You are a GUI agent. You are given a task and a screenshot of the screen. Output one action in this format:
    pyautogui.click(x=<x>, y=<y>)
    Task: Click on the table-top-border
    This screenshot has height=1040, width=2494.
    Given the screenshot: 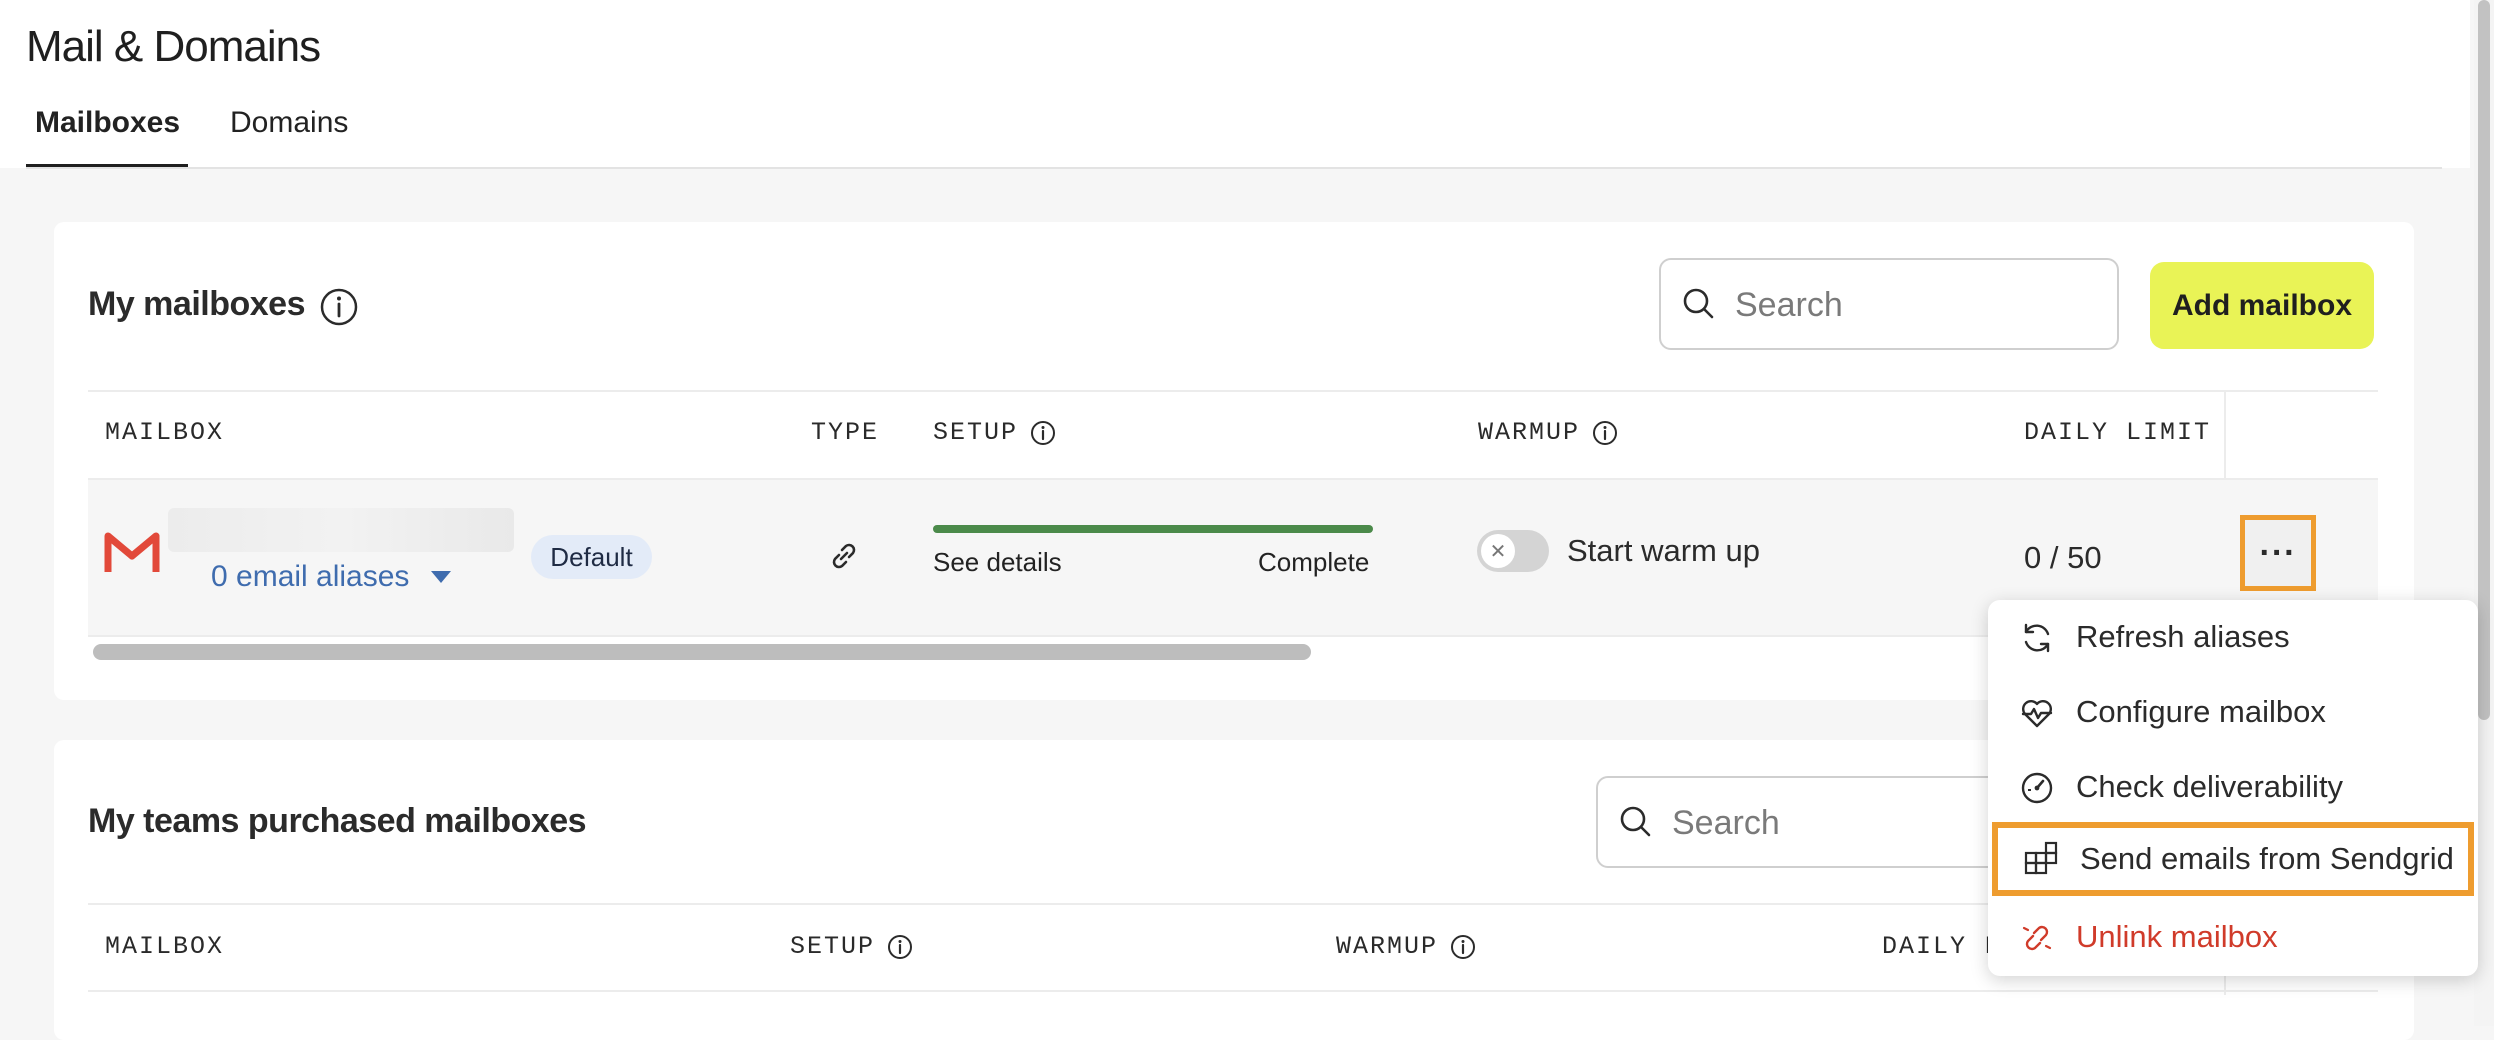 What is the action you would take?
    pyautogui.click(x=1233, y=391)
    